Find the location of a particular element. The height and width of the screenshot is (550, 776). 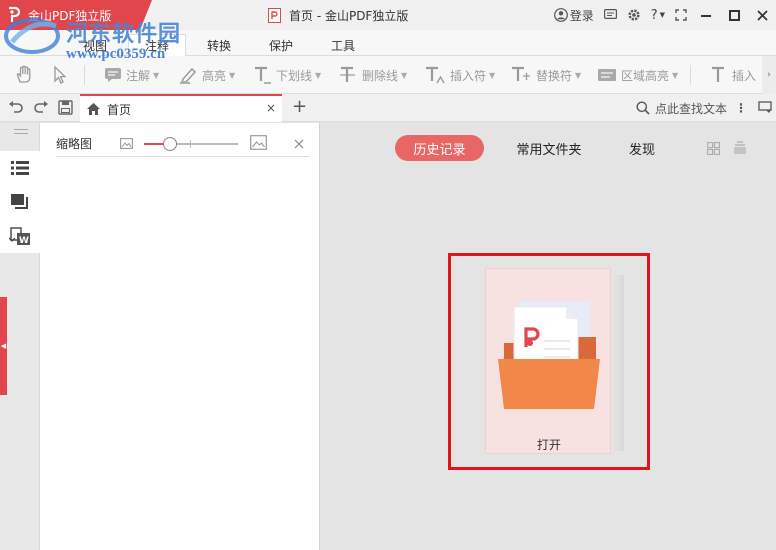

home-icon is located at coordinates (93, 109).